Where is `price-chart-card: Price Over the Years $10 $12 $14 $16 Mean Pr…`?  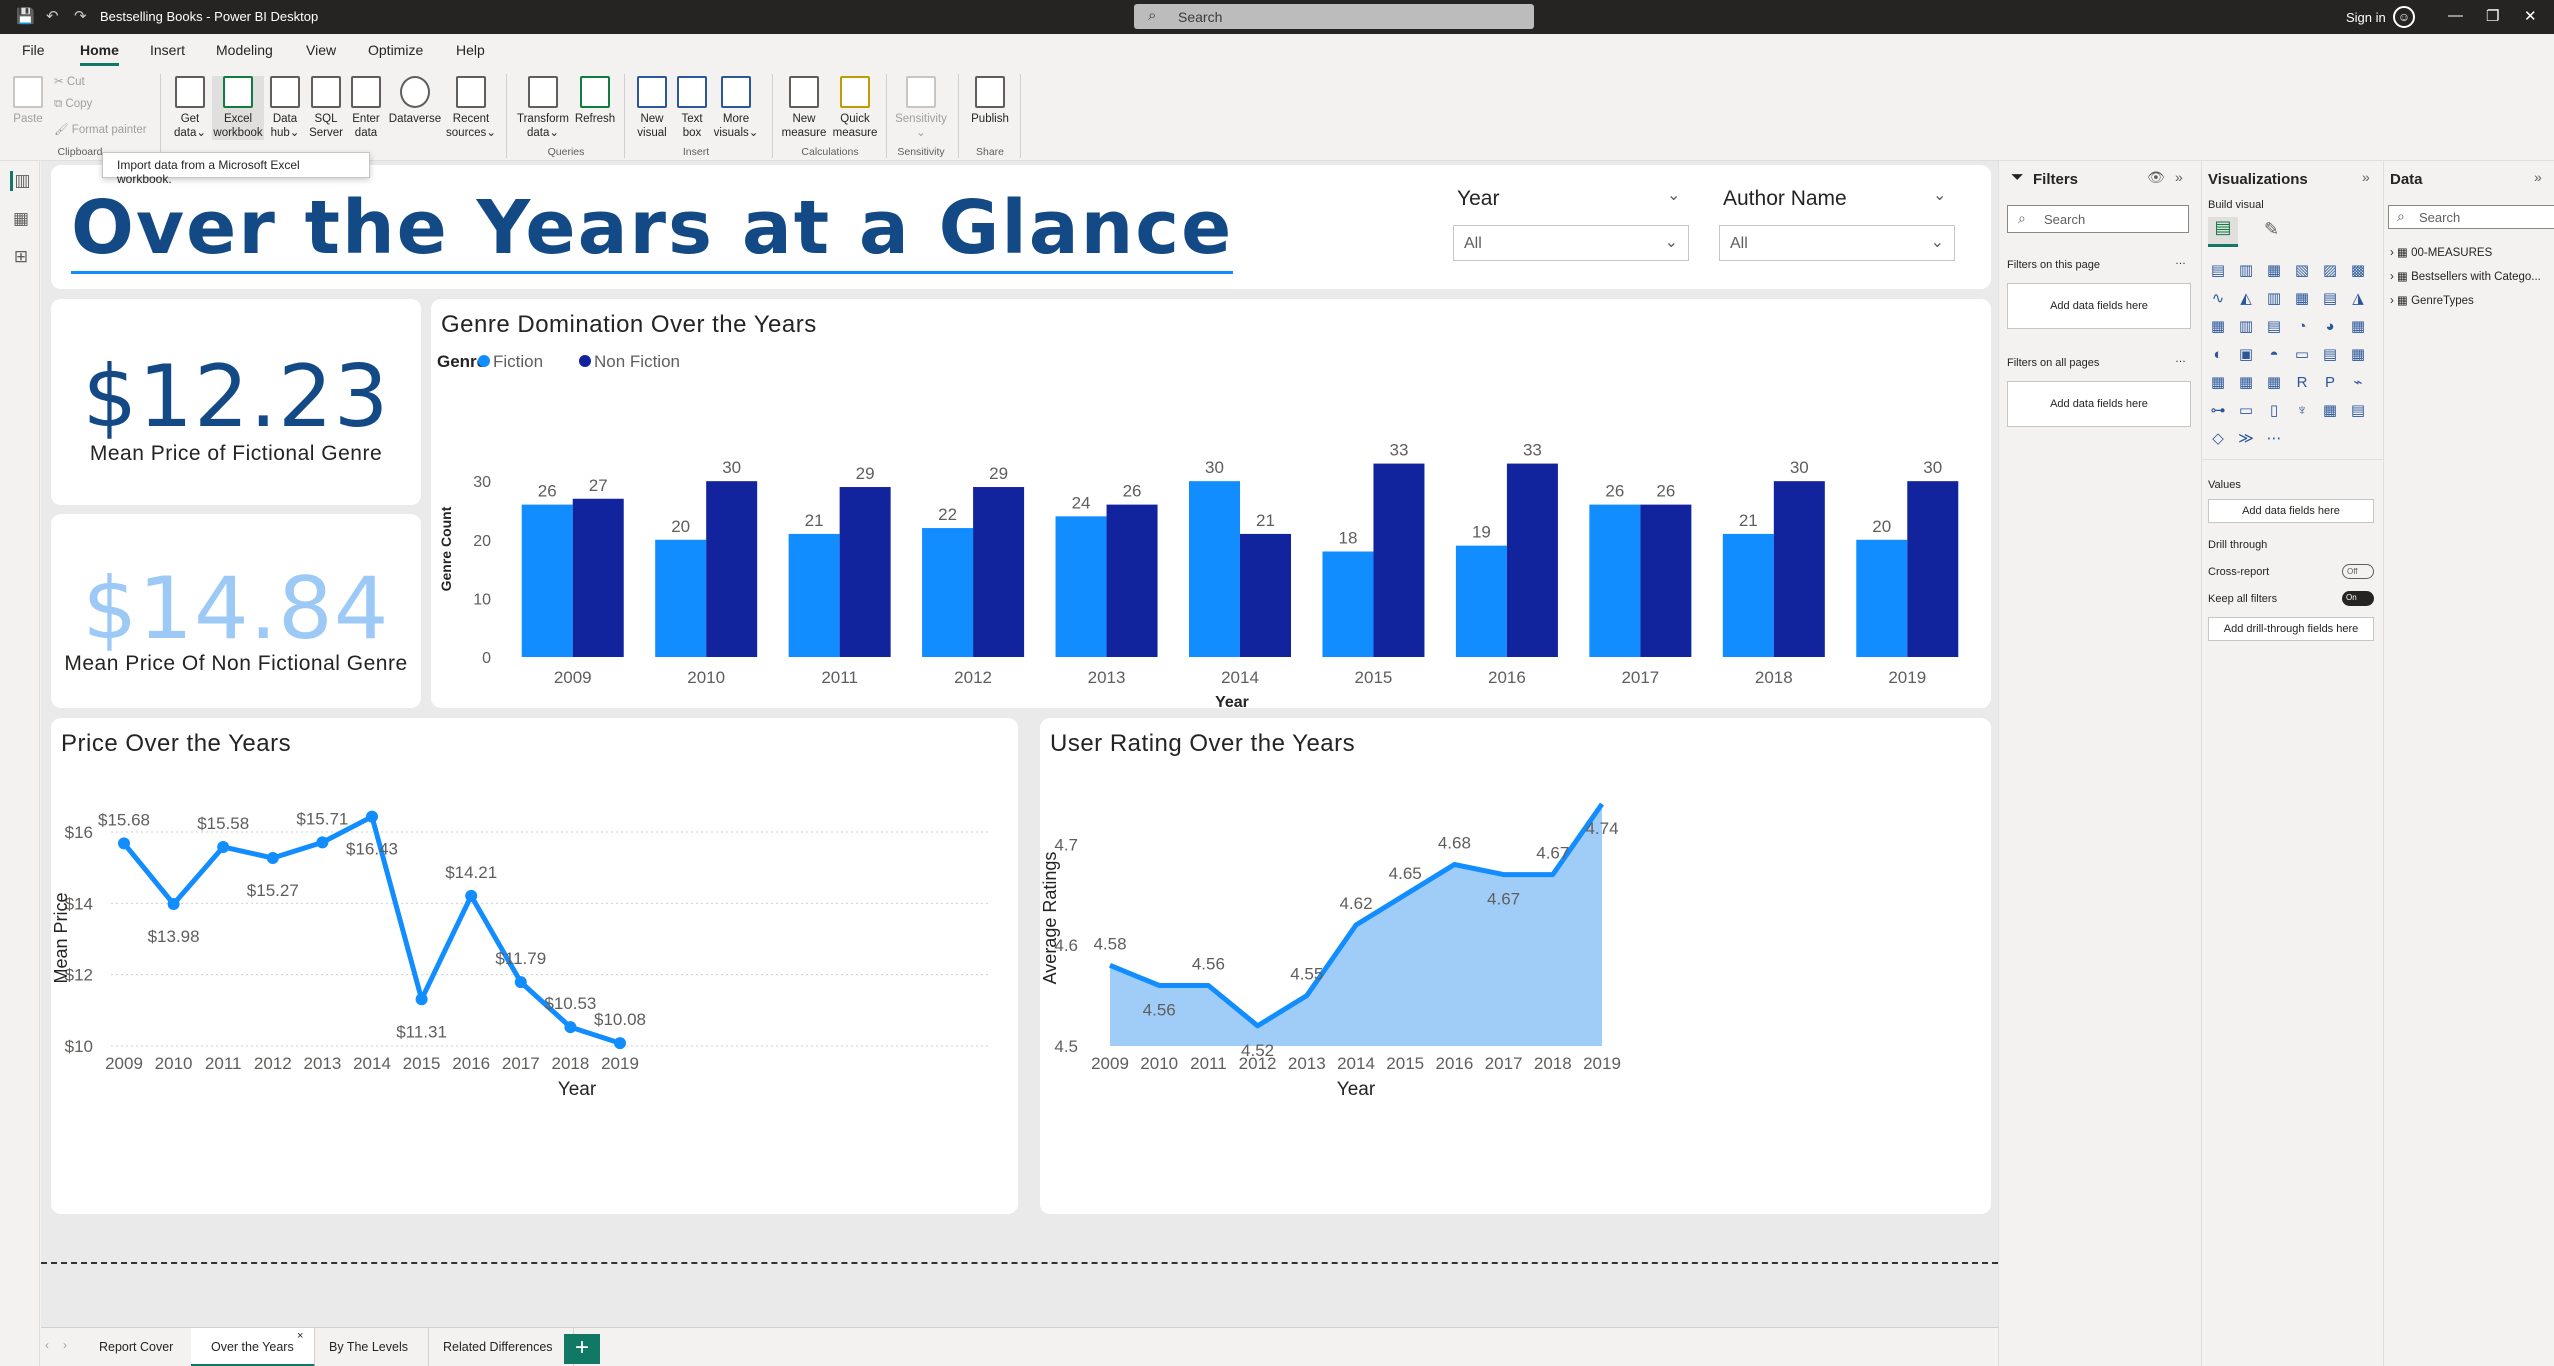 price-chart-card: Price Over the Years $10 $12 $14 $16 Mean Pr… is located at coordinates (534, 966).